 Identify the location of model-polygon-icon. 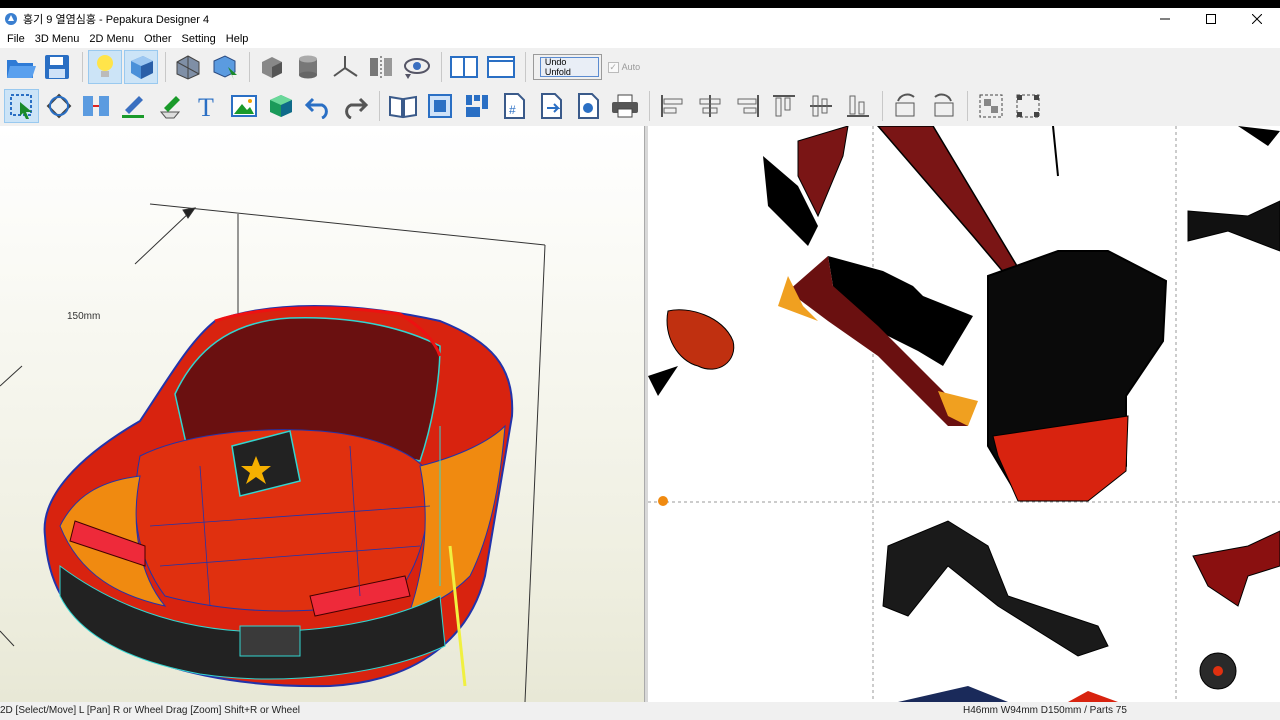
(188, 67).